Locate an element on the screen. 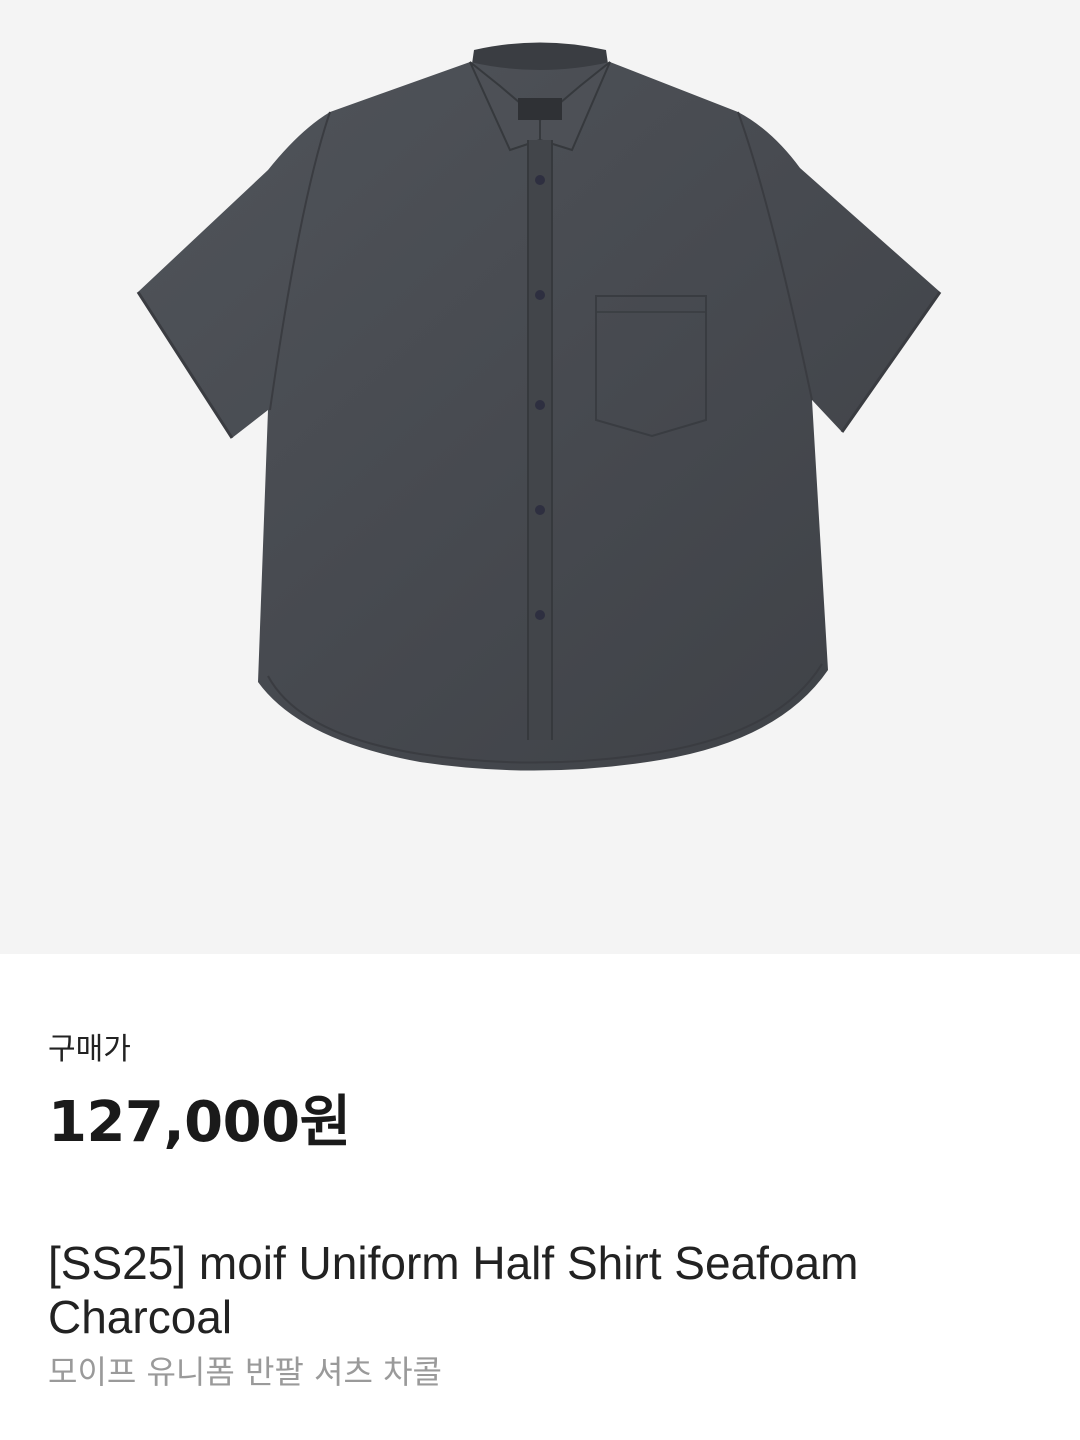 The height and width of the screenshot is (1440, 1080). price: 127,000원 is located at coordinates (199, 1122).